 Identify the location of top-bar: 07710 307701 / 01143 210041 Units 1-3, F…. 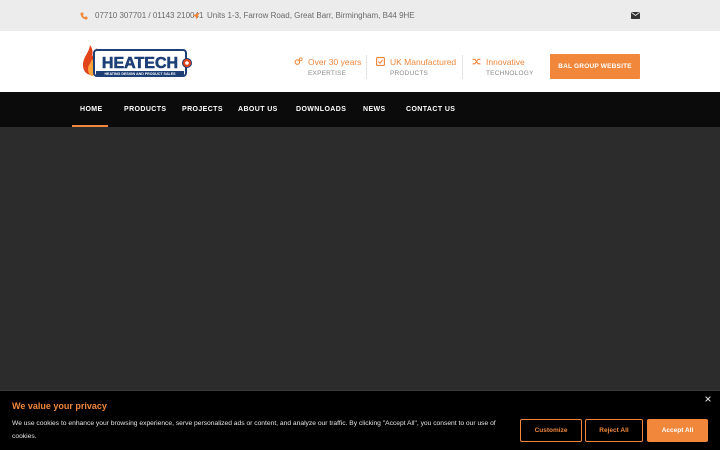
(360, 15).